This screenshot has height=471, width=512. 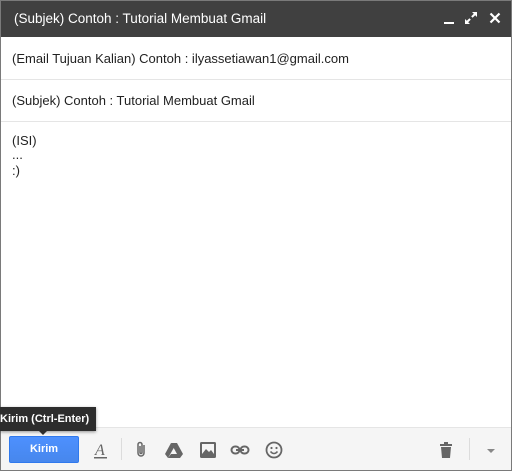 I want to click on subject-field-value: (Subjek) Contoh : Tutorial Membuat Gmail, so click(x=133, y=100).